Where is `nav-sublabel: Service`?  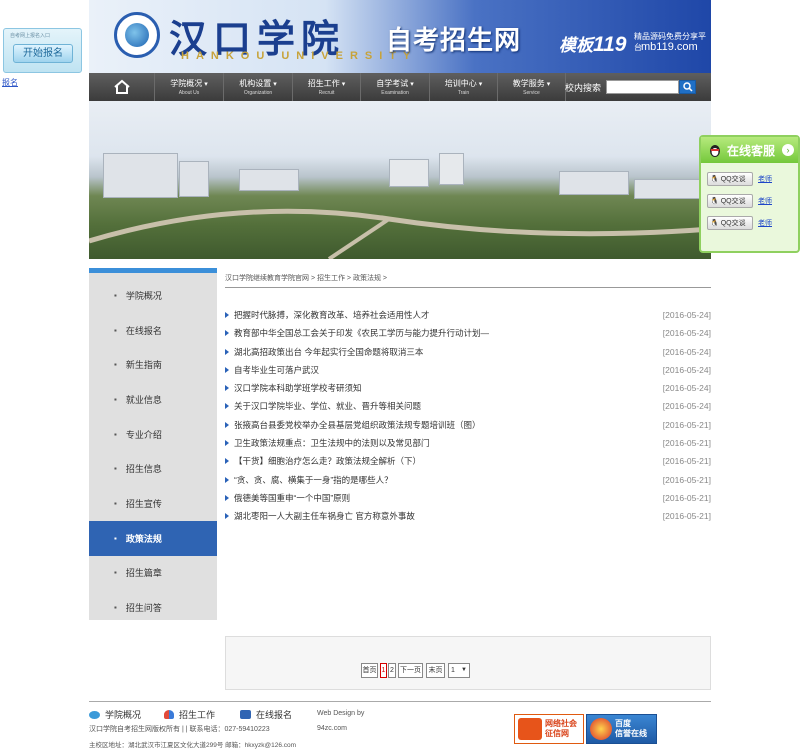
nav-sublabel: Service is located at coordinates (531, 93).